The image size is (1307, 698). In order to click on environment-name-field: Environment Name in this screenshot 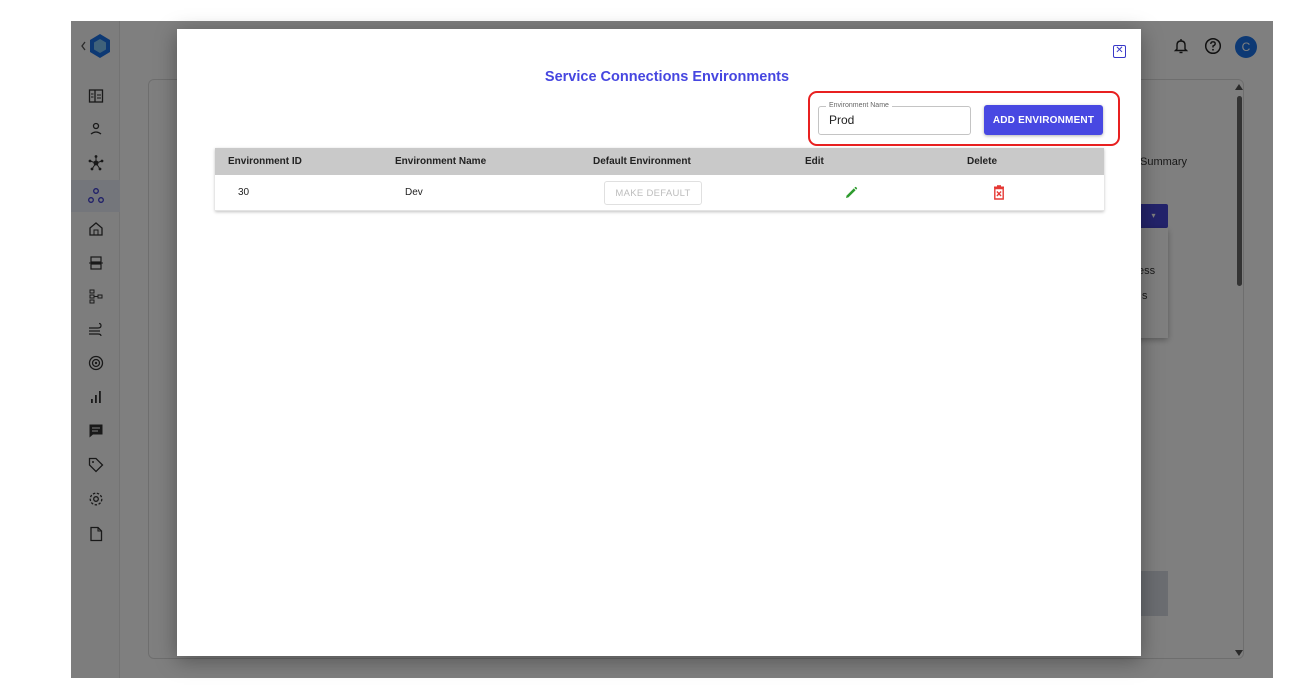, I will do `click(894, 118)`.